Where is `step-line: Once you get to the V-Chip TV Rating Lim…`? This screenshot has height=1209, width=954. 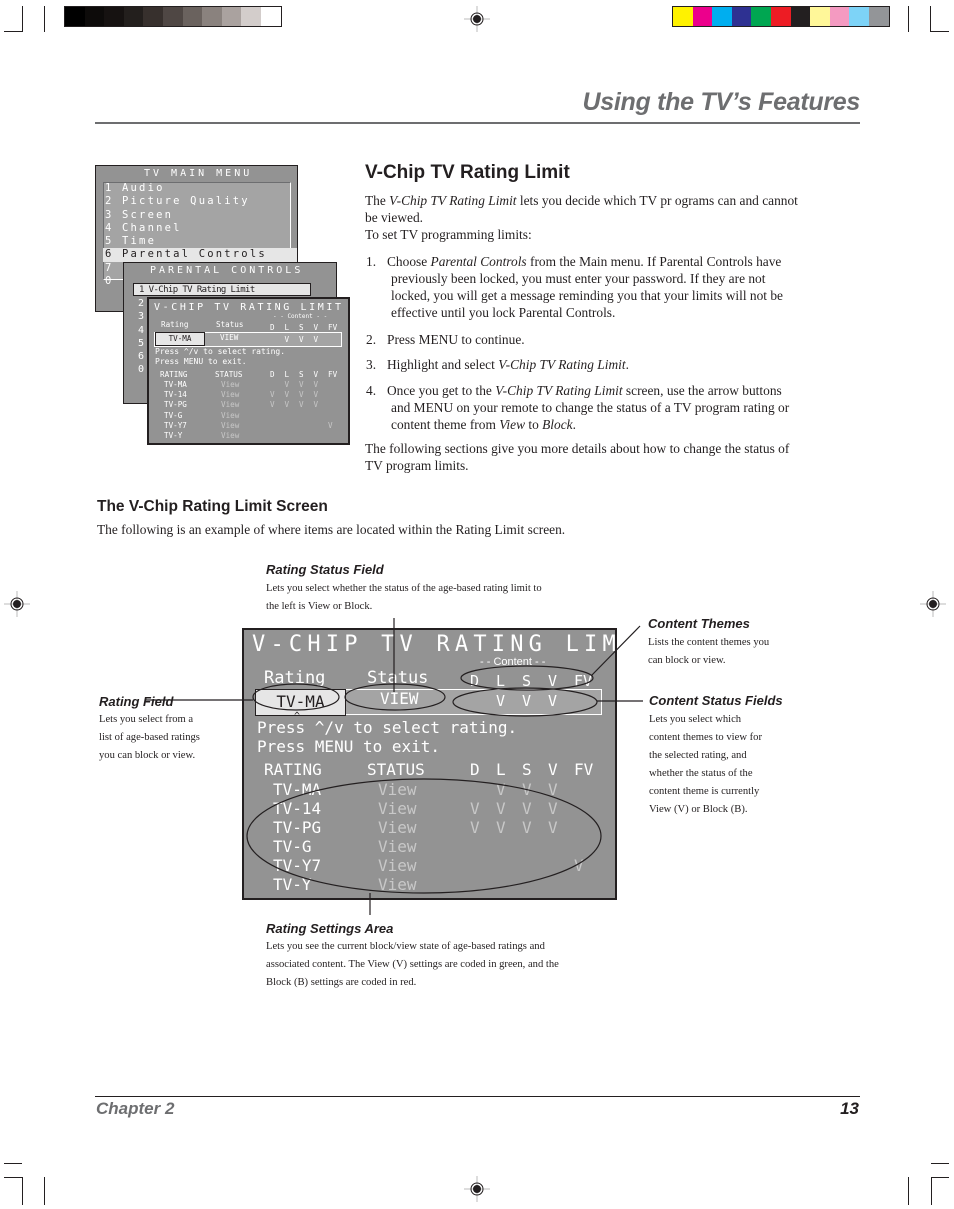
step-line: Once you get to the V-Chip TV Rating Lim… is located at coordinates (588, 390).